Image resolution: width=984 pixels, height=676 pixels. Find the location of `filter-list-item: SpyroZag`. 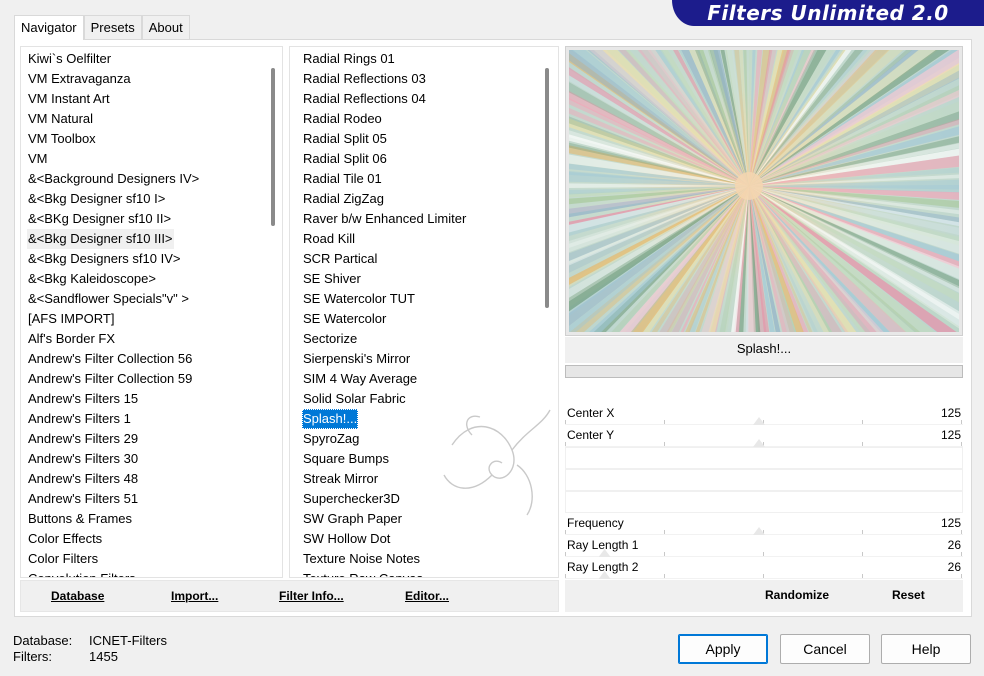

filter-list-item: SpyroZag is located at coordinates (418, 439).